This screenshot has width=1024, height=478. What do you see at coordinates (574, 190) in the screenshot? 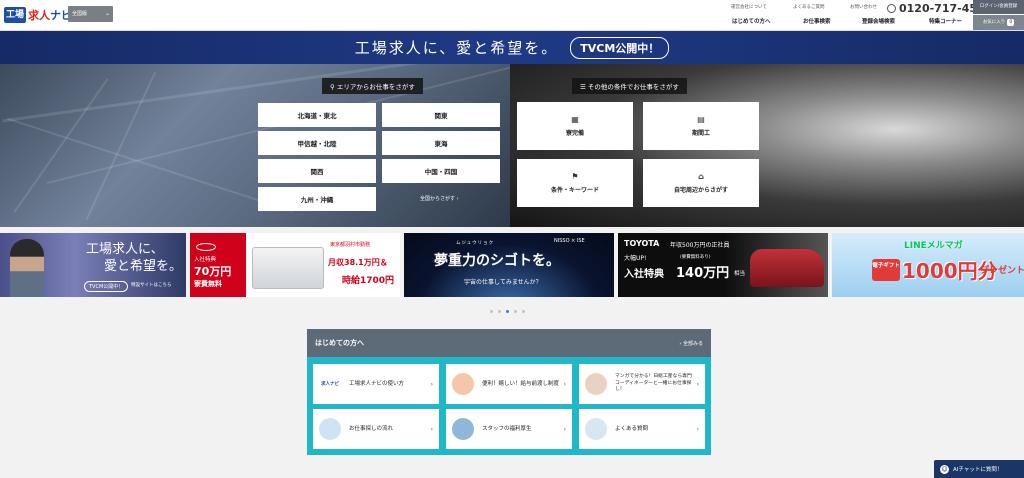
I see `cond-label: 条件・キーワード` at bounding box center [574, 190].